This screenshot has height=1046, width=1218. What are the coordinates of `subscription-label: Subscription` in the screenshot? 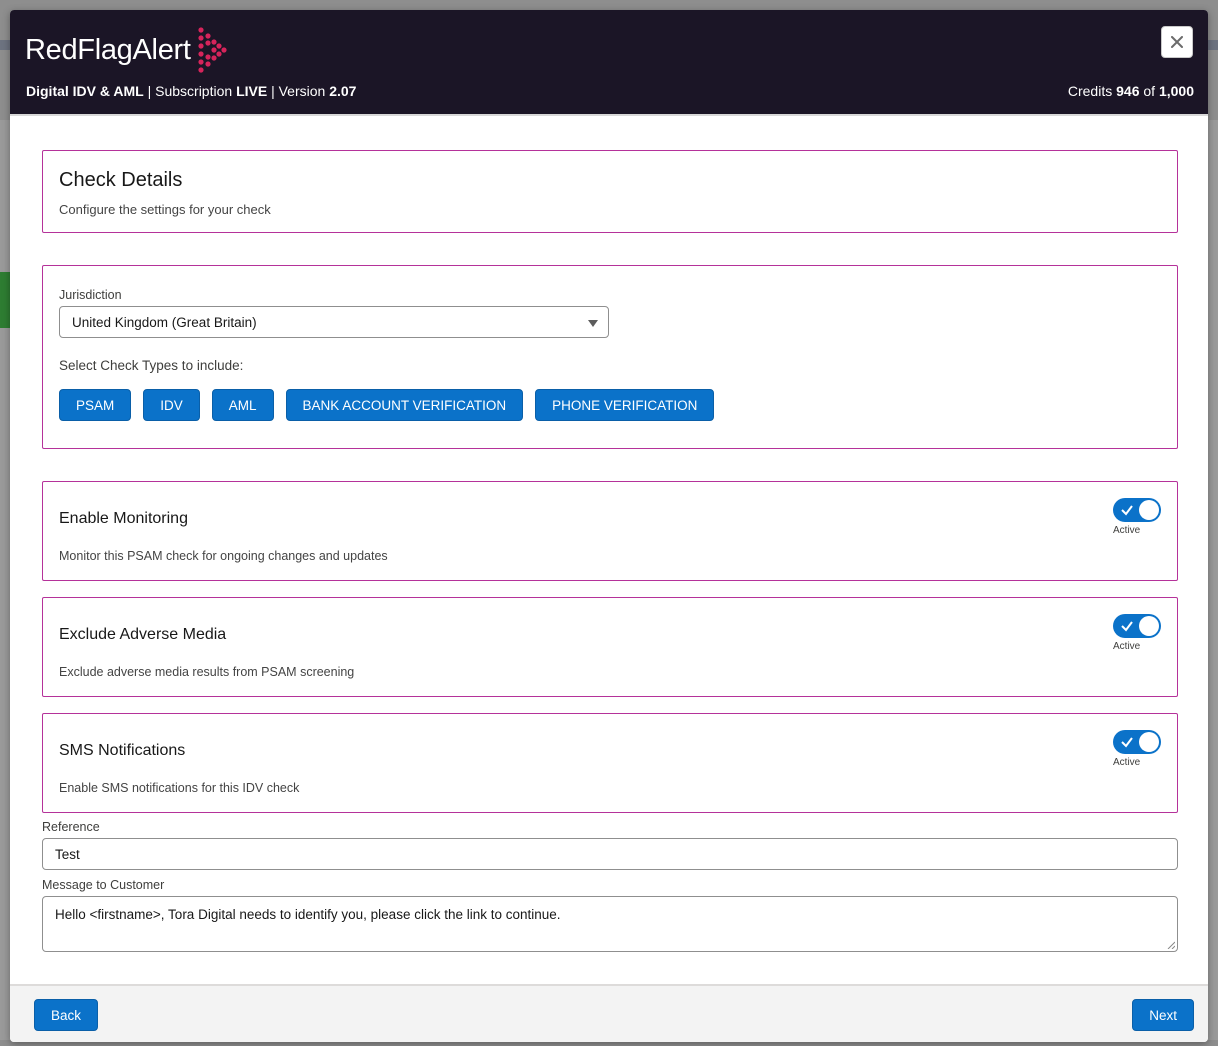 It's located at (194, 91).